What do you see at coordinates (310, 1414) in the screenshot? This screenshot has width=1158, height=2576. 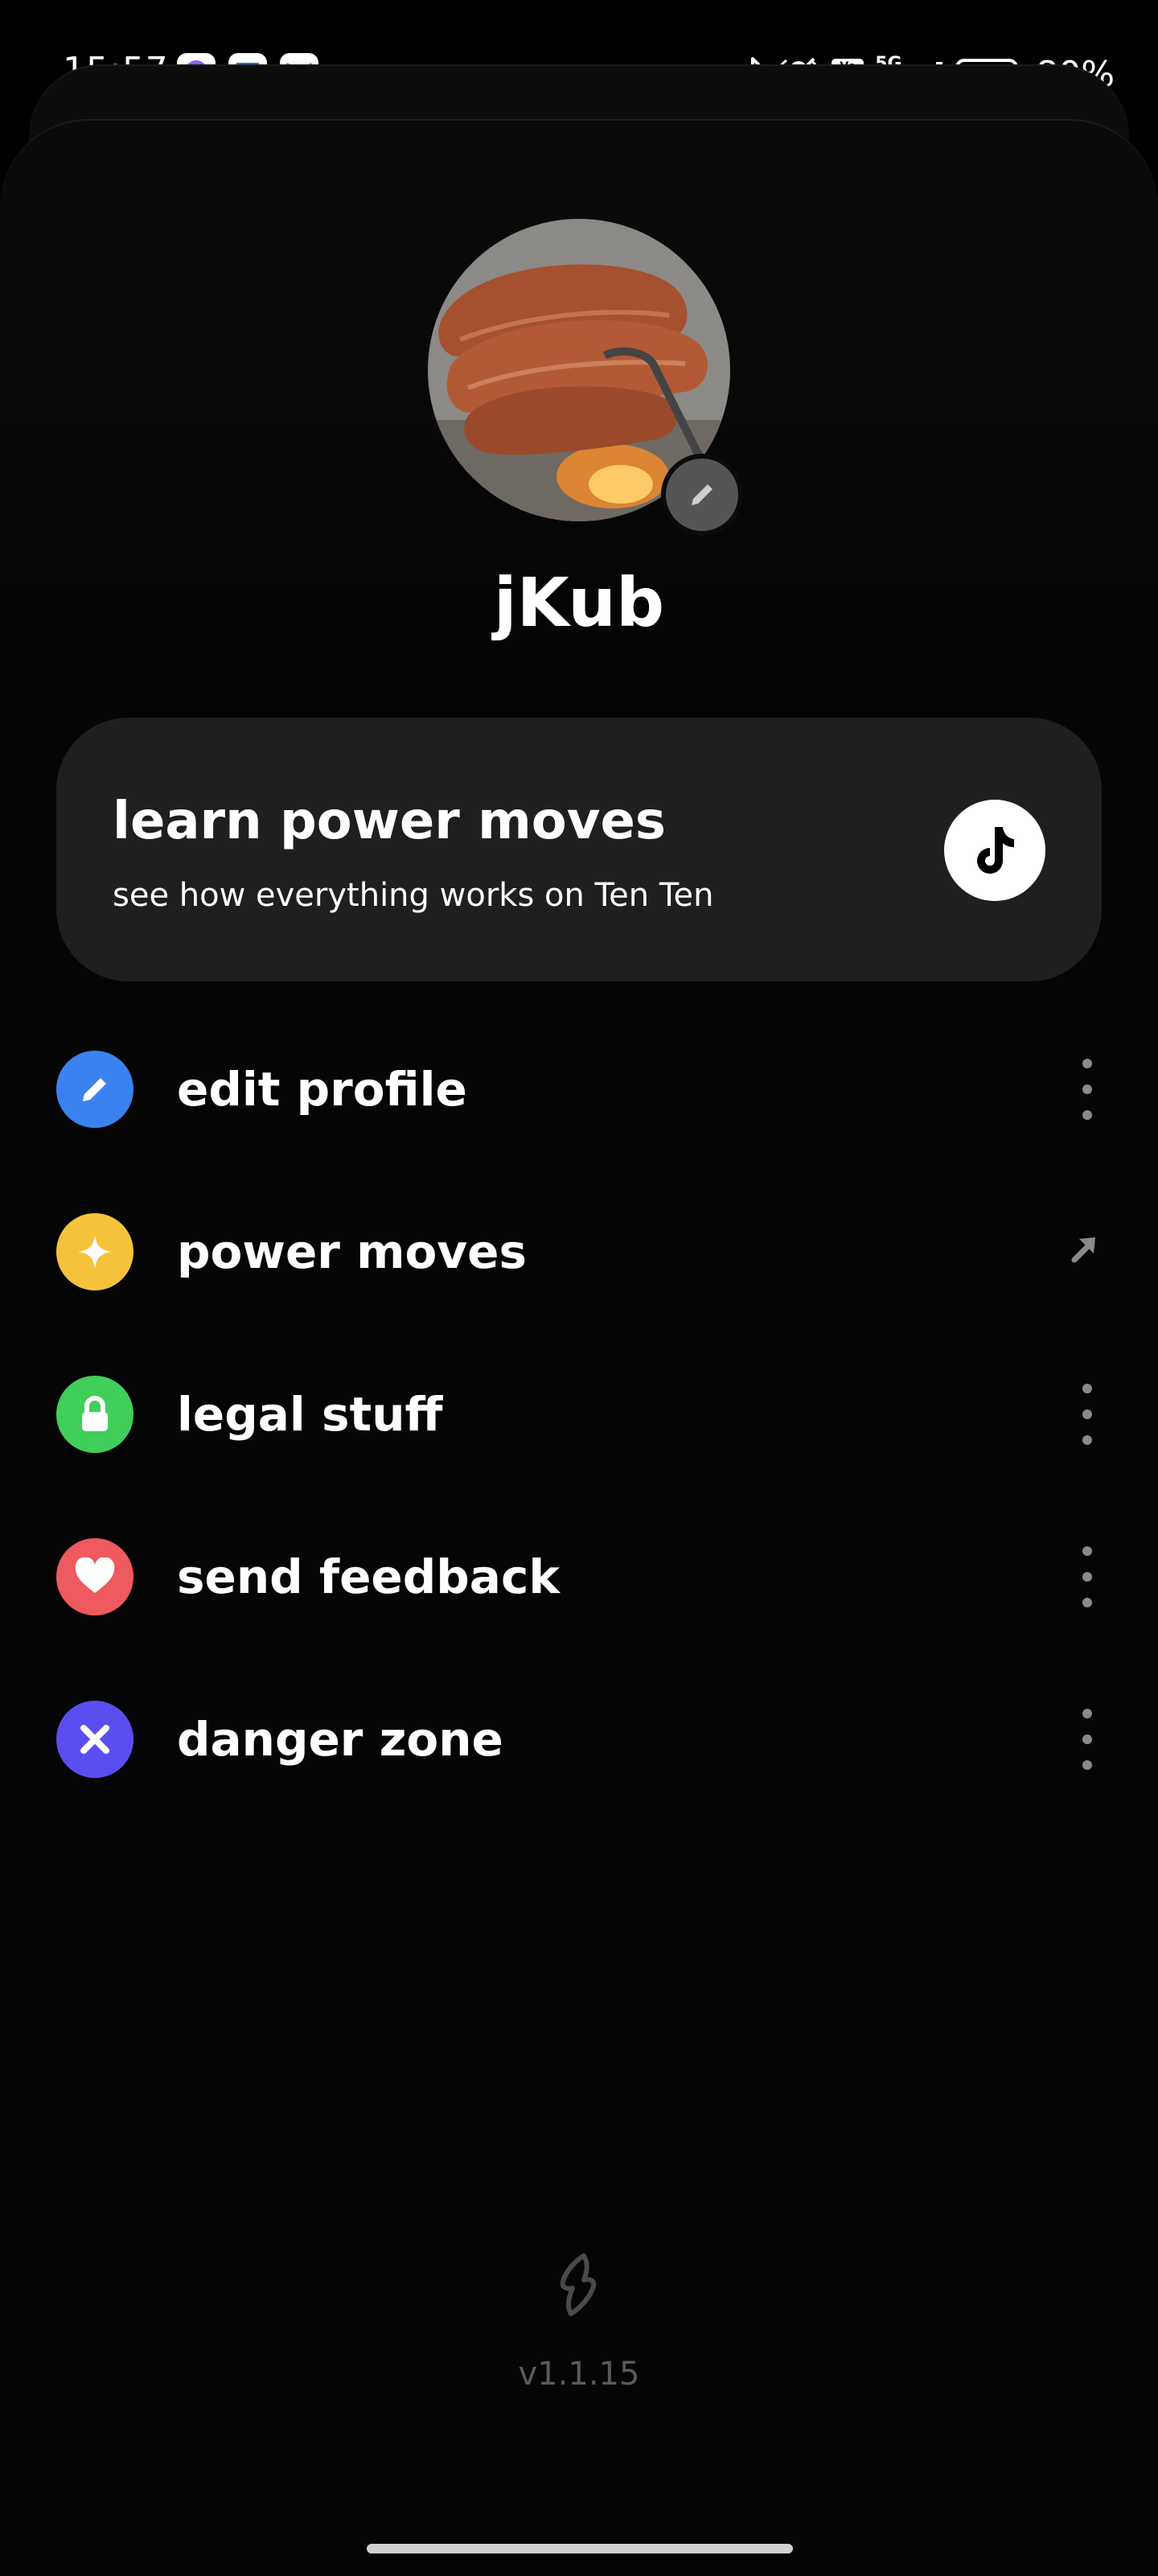 I see `menu-label: legal stuff` at bounding box center [310, 1414].